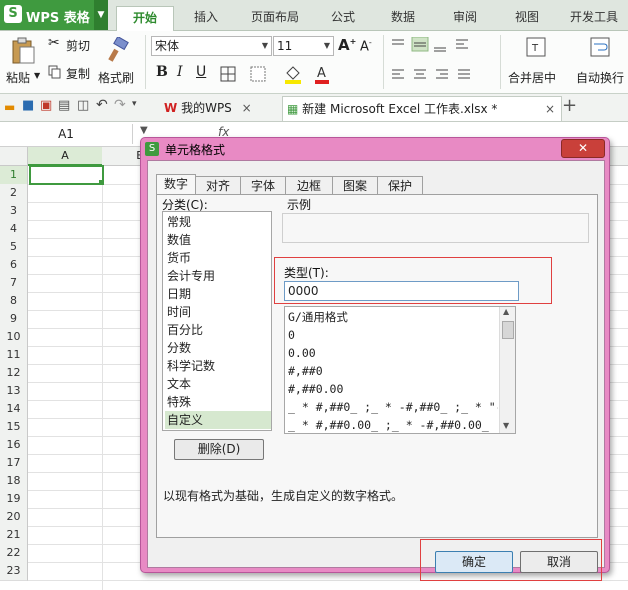 The height and width of the screenshot is (590, 628). I want to click on undo-icon: ↶, so click(102, 105).